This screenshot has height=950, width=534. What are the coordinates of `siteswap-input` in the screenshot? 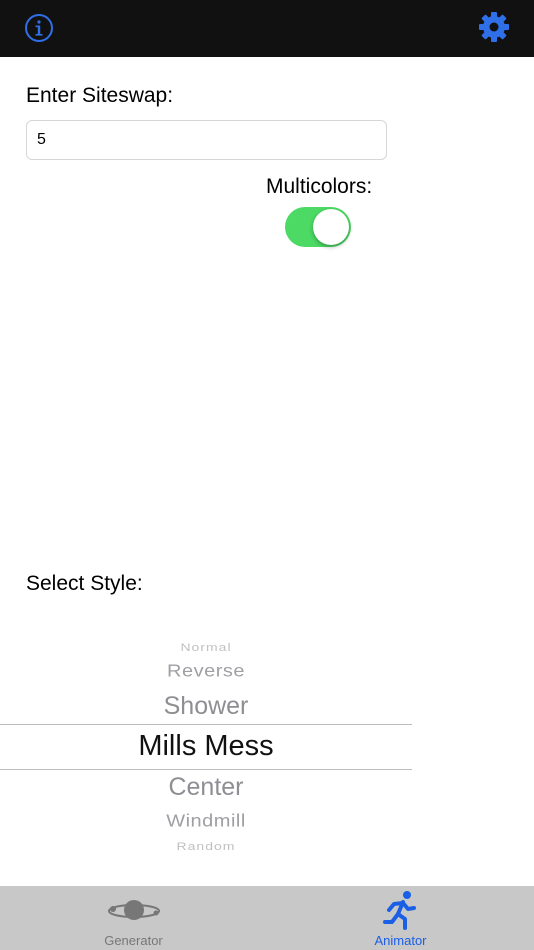 It's located at (206, 140).